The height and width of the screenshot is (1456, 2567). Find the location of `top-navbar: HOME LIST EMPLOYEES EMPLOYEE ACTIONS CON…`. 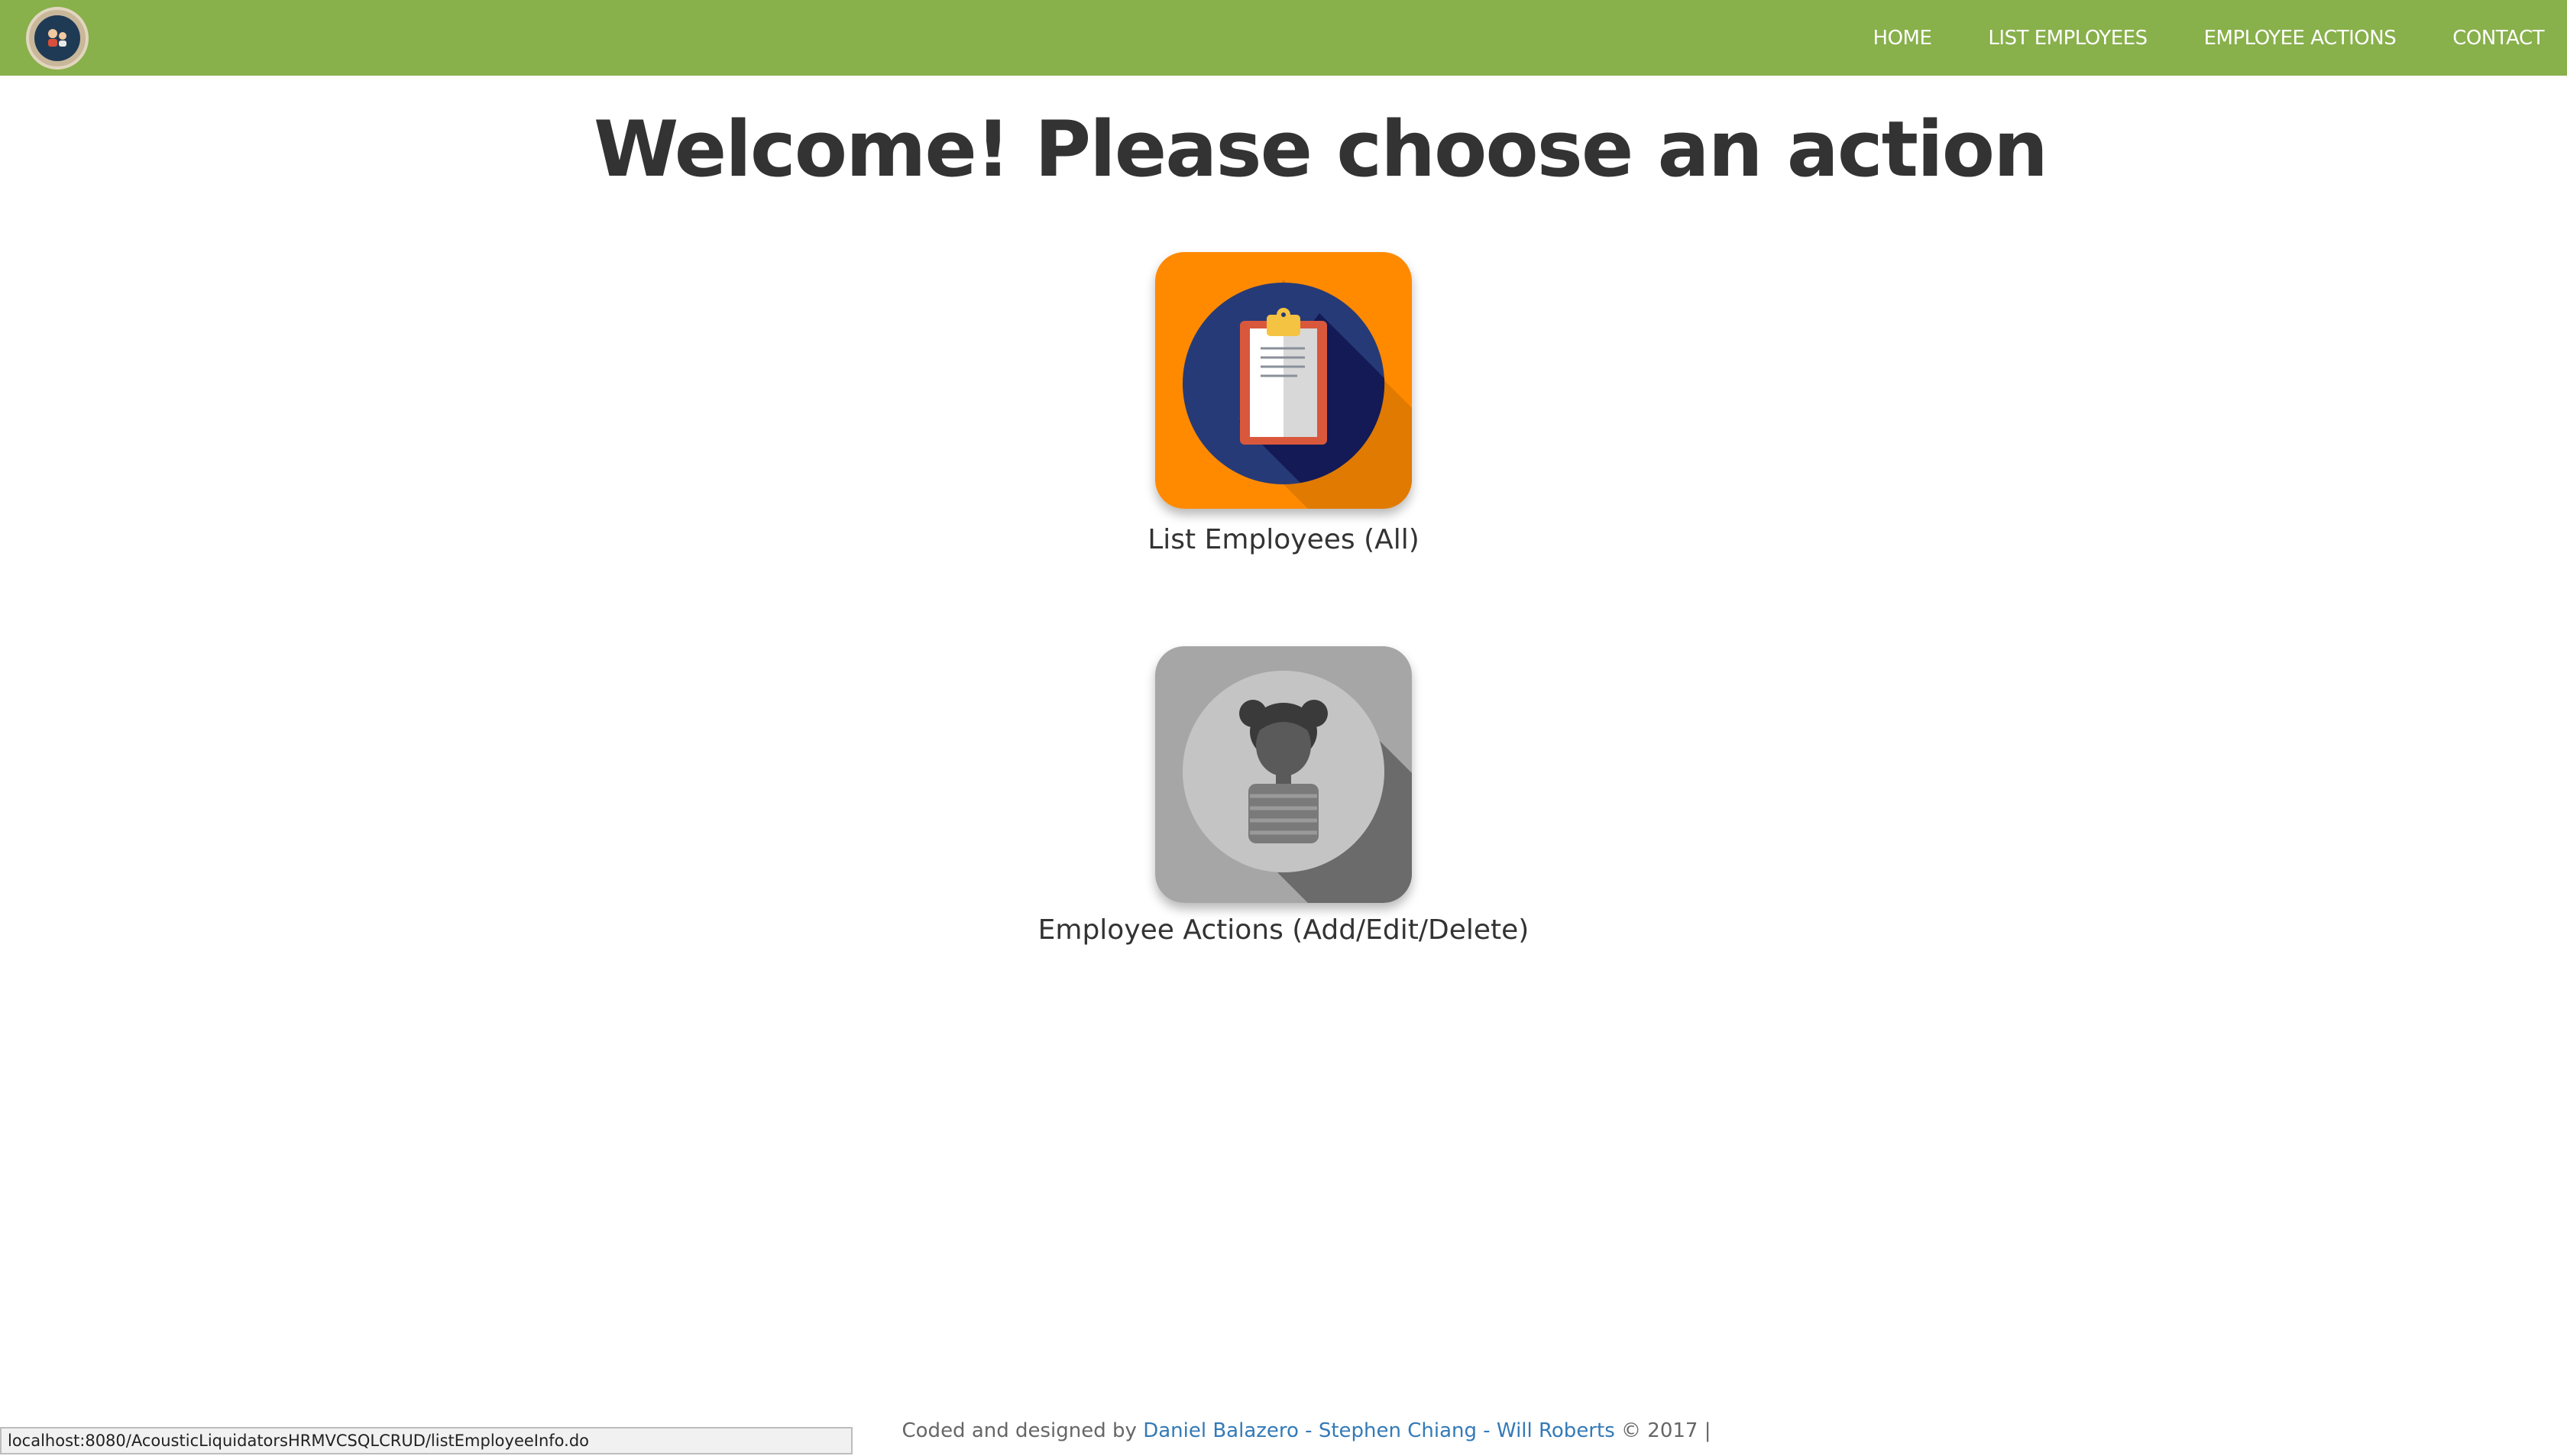

top-navbar: HOME LIST EMPLOYEES EMPLOYEE ACTIONS CON… is located at coordinates (1283, 38).